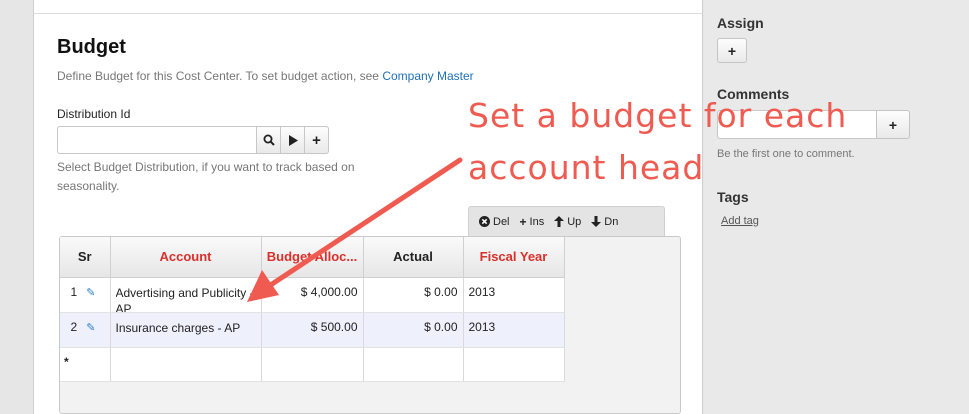  I want to click on new-row-marker: *, so click(85, 364).